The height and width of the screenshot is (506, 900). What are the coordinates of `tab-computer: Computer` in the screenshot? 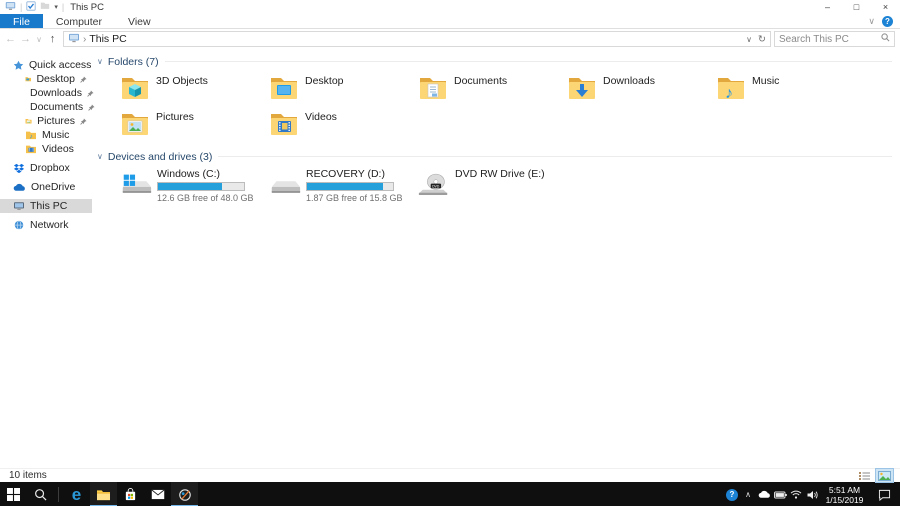 It's located at (79, 21).